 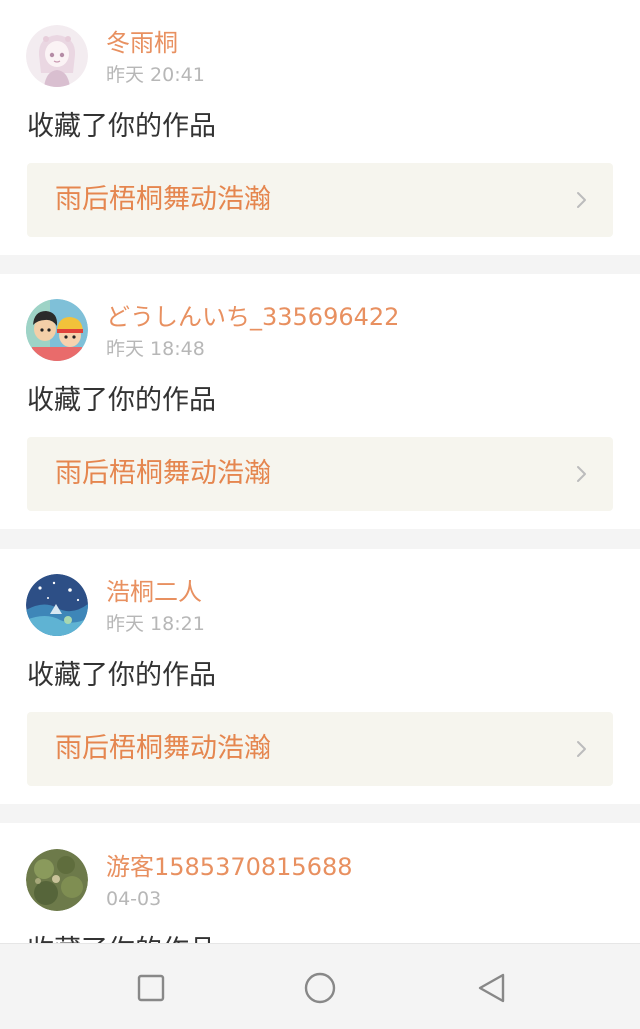 I want to click on system-navigation-bar, so click(x=320, y=986).